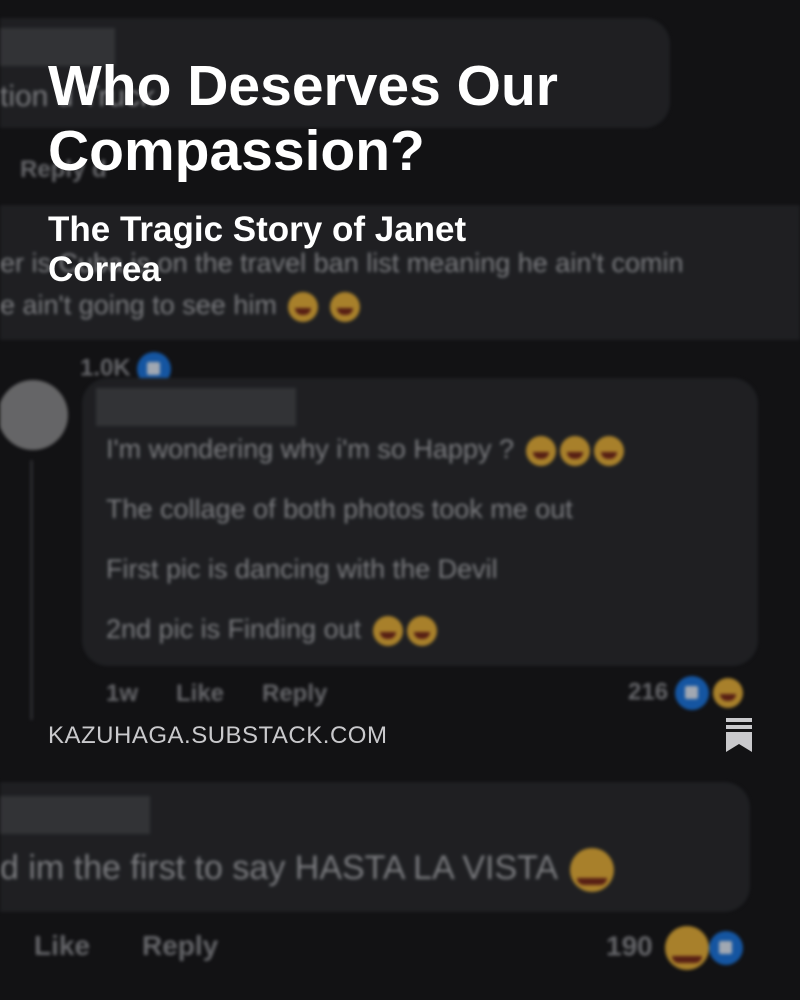 This screenshot has width=800, height=1000. Describe the element at coordinates (303, 118) in the screenshot. I see `post-title: Who Deserves Our Compassion?` at that location.